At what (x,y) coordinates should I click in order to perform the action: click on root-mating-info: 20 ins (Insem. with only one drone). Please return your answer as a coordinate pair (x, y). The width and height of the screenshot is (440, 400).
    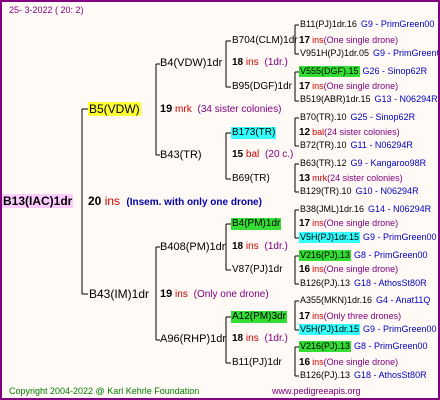
    Looking at the image, I should click on (175, 202).